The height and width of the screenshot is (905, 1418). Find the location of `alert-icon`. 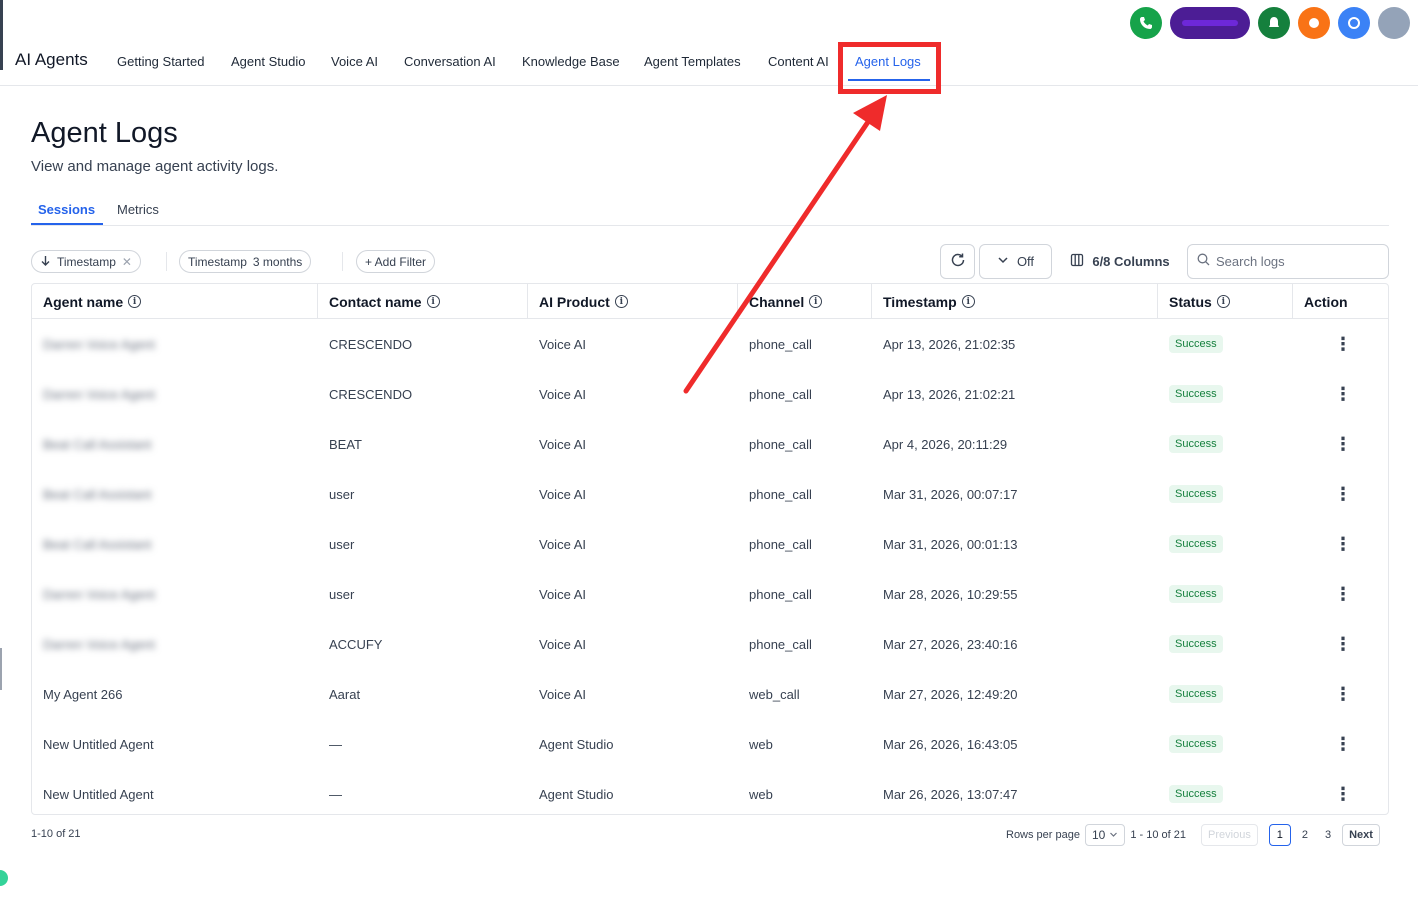

alert-icon is located at coordinates (1314, 23).